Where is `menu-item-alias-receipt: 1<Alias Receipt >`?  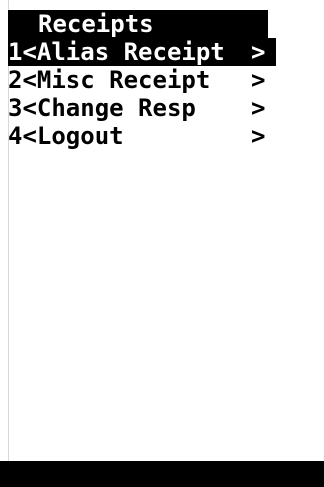 menu-item-alias-receipt: 1<Alias Receipt > is located at coordinates (142, 52).